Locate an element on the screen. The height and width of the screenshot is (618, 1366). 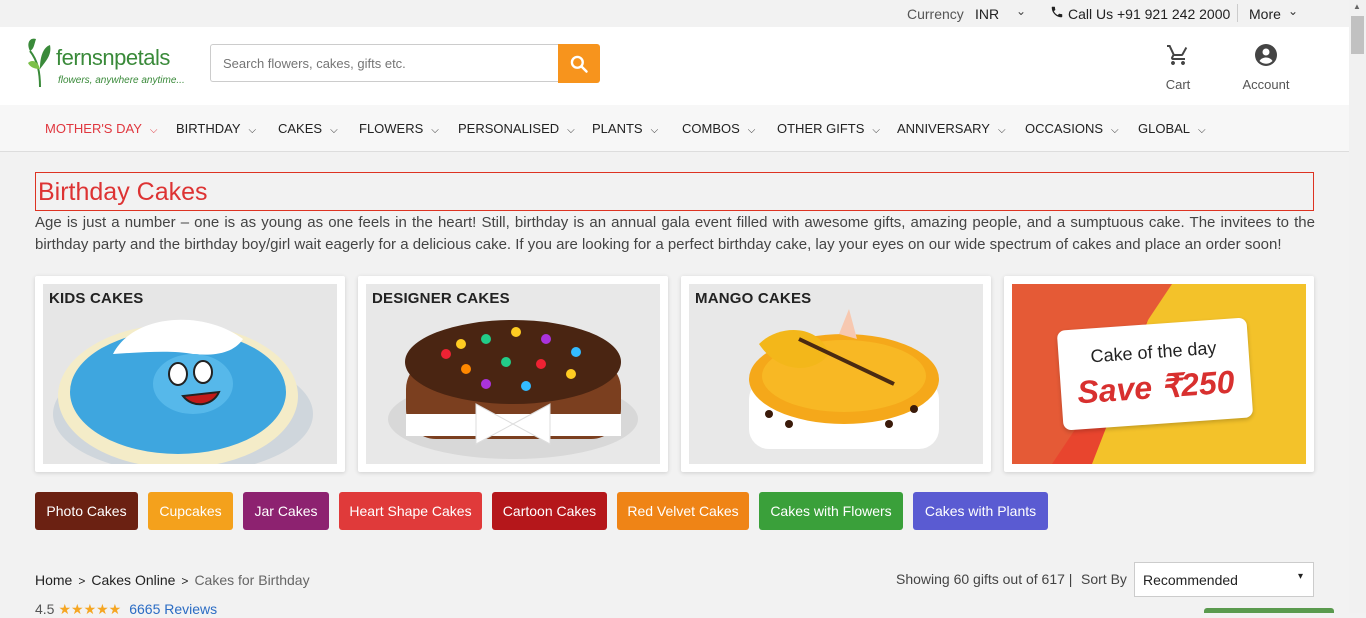
breadcrumb-cakes-online: Cakes Online is located at coordinates (133, 580).